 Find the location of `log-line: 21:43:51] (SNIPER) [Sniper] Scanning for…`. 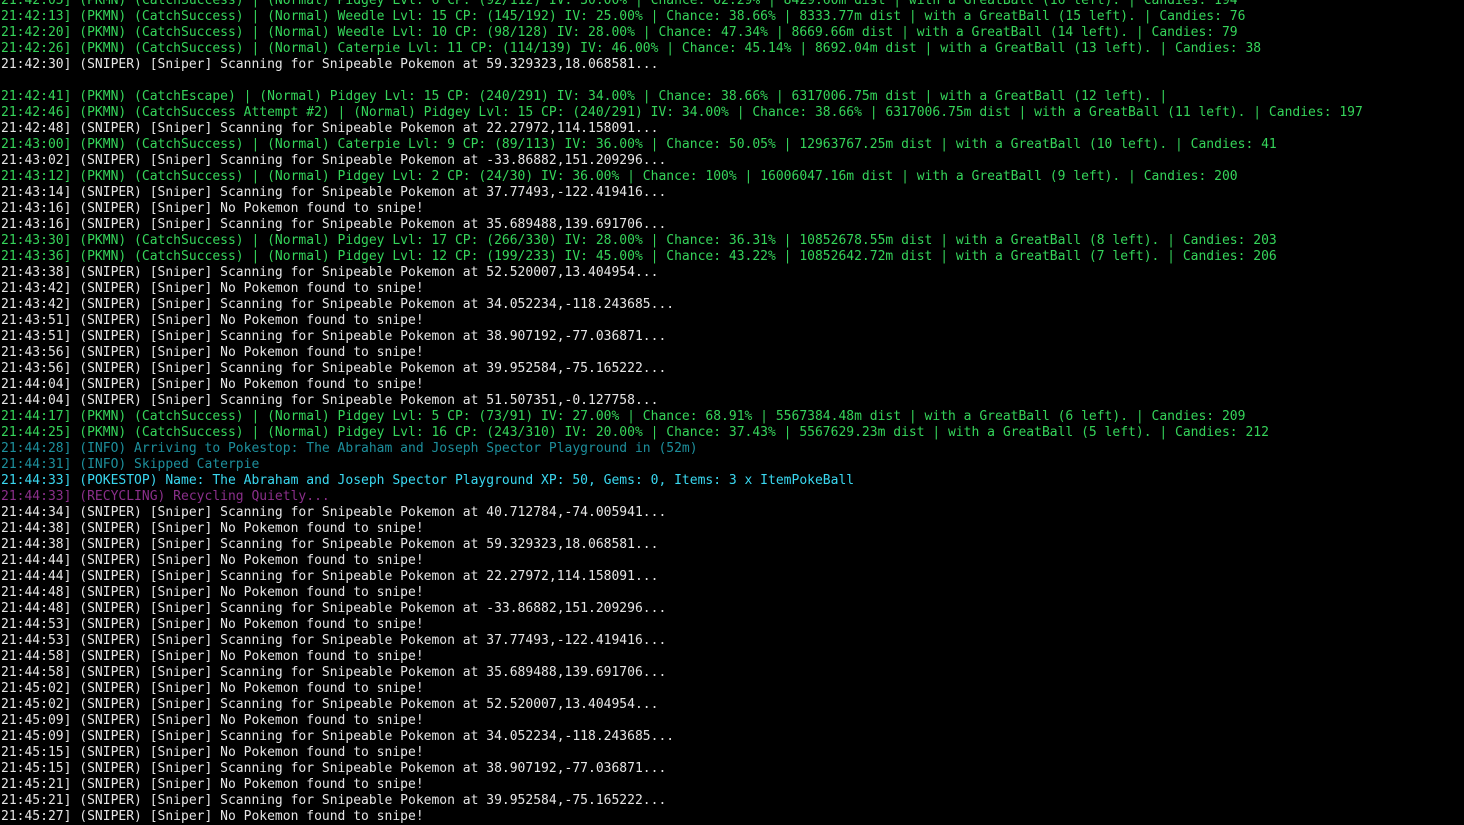

log-line: 21:43:51] (SNIPER) [Sniper] Scanning for… is located at coordinates (334, 336).